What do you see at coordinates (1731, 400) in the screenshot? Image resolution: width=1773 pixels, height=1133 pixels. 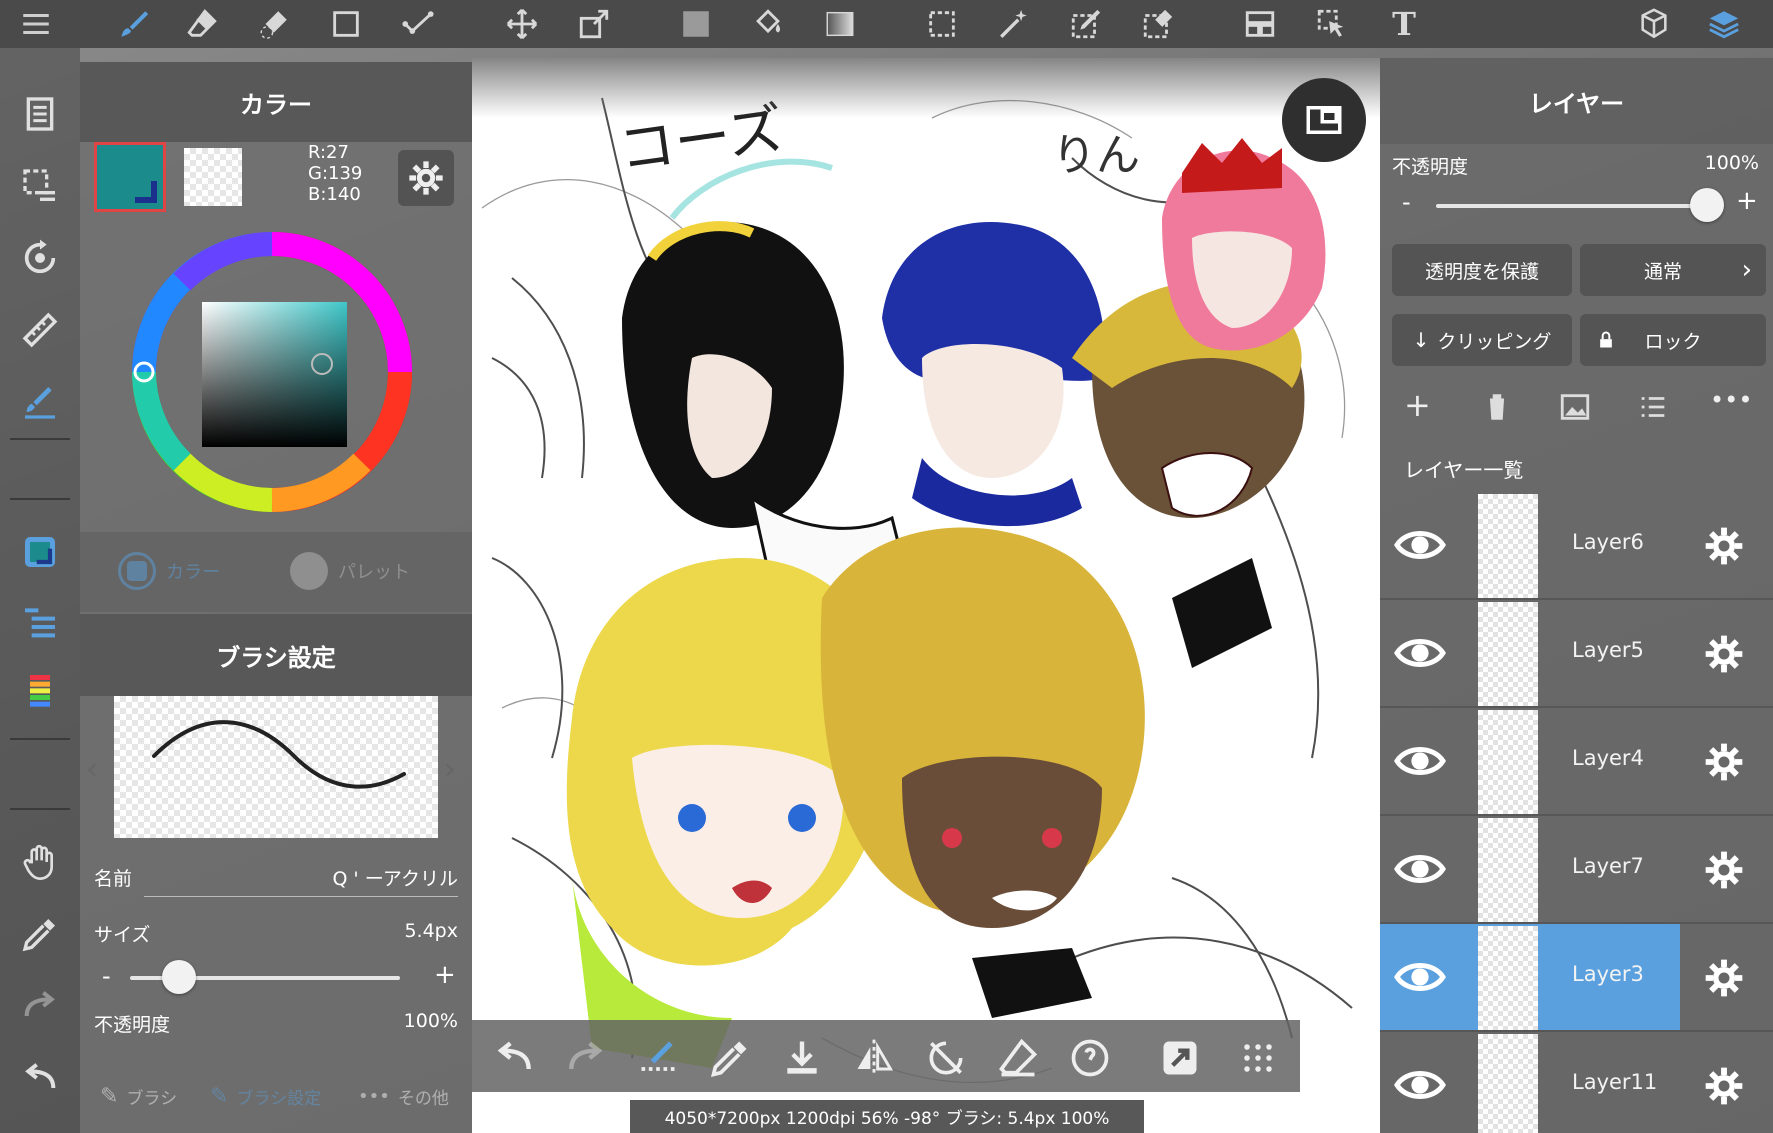 I see `more-options-icon: •••` at bounding box center [1731, 400].